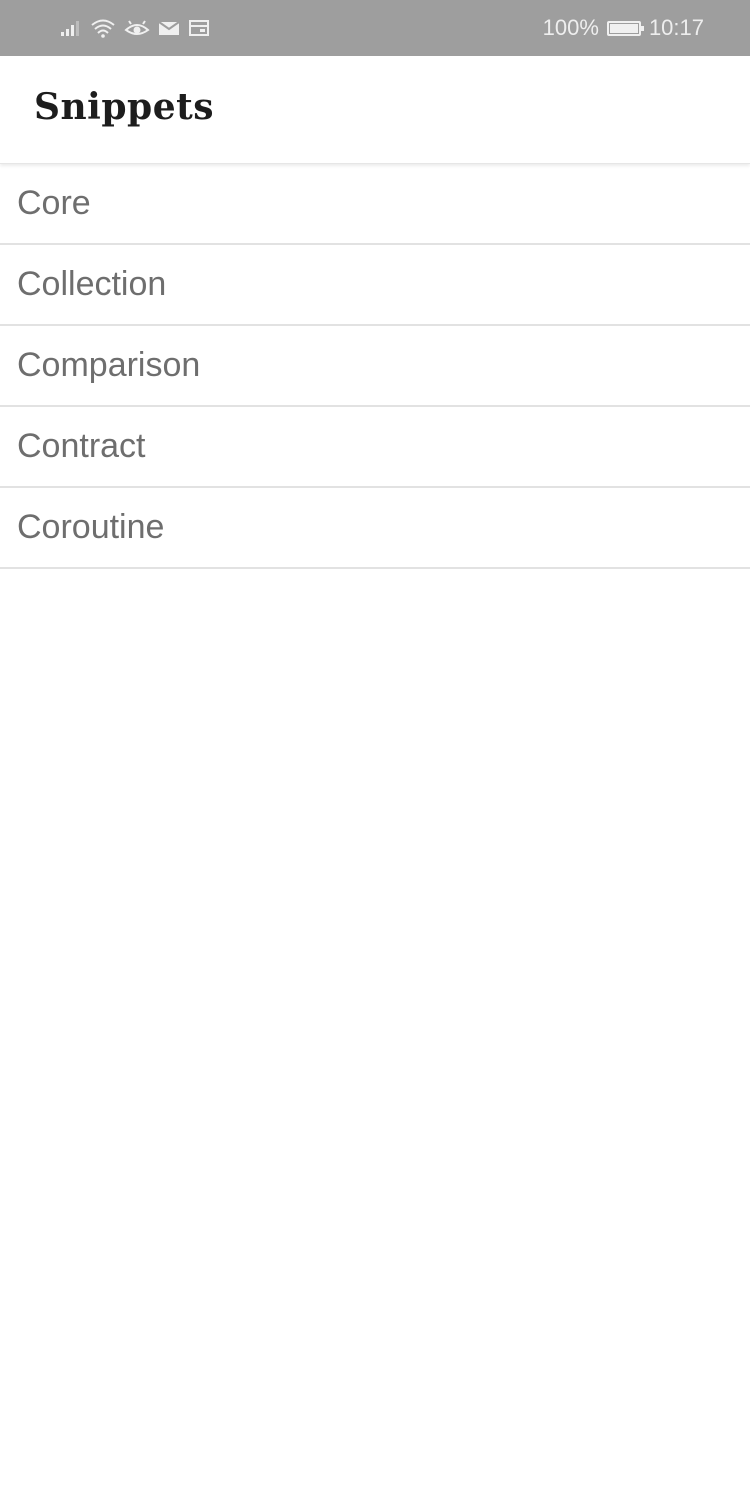  What do you see at coordinates (92, 284) in the screenshot?
I see `list-item-label: Collection` at bounding box center [92, 284].